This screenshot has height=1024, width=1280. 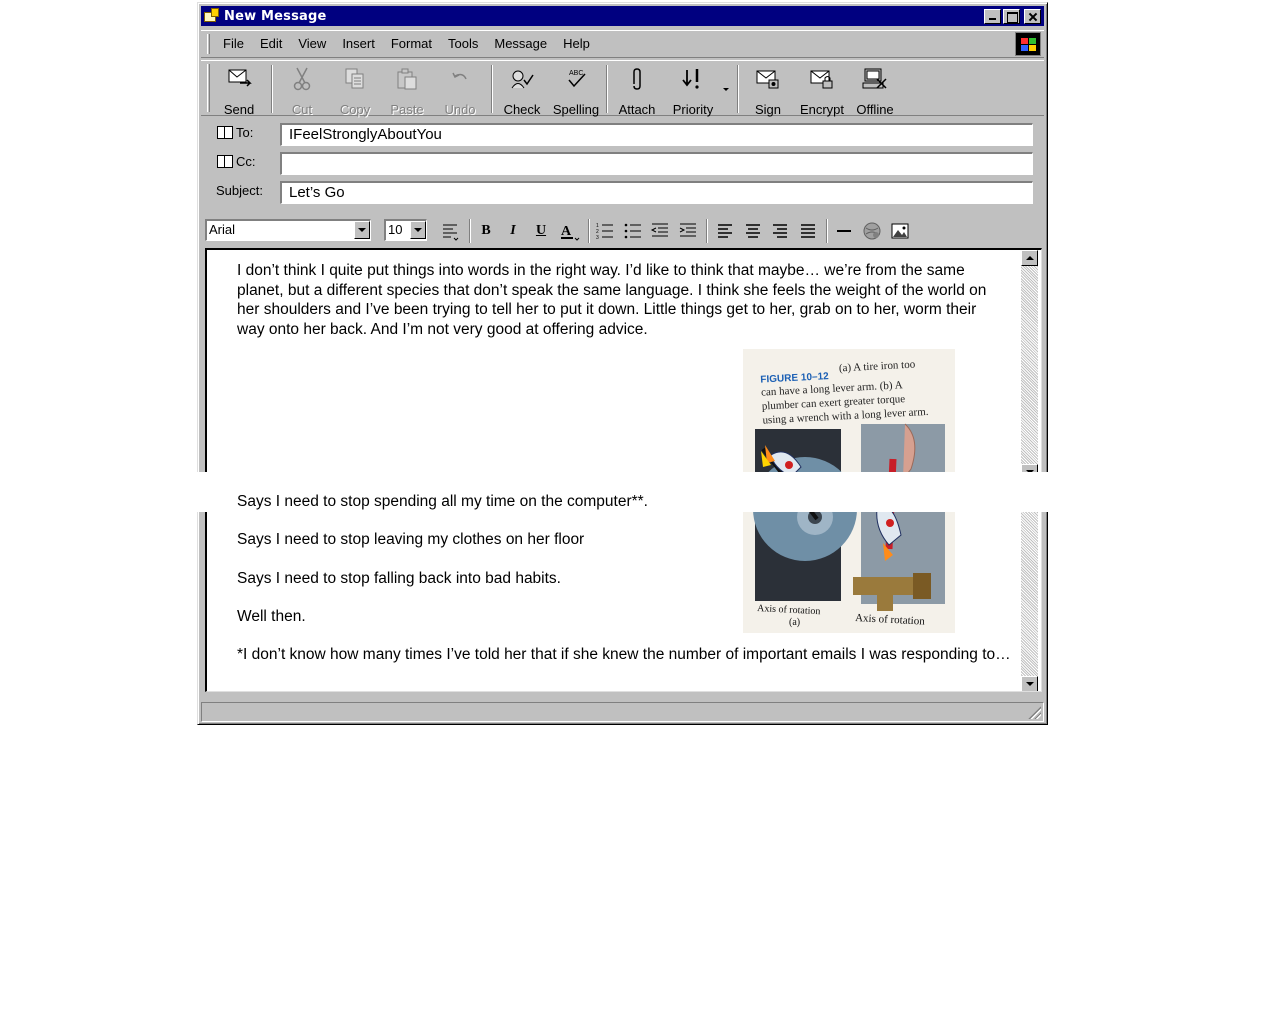 I want to click on maximize-button, so click(x=1011, y=16).